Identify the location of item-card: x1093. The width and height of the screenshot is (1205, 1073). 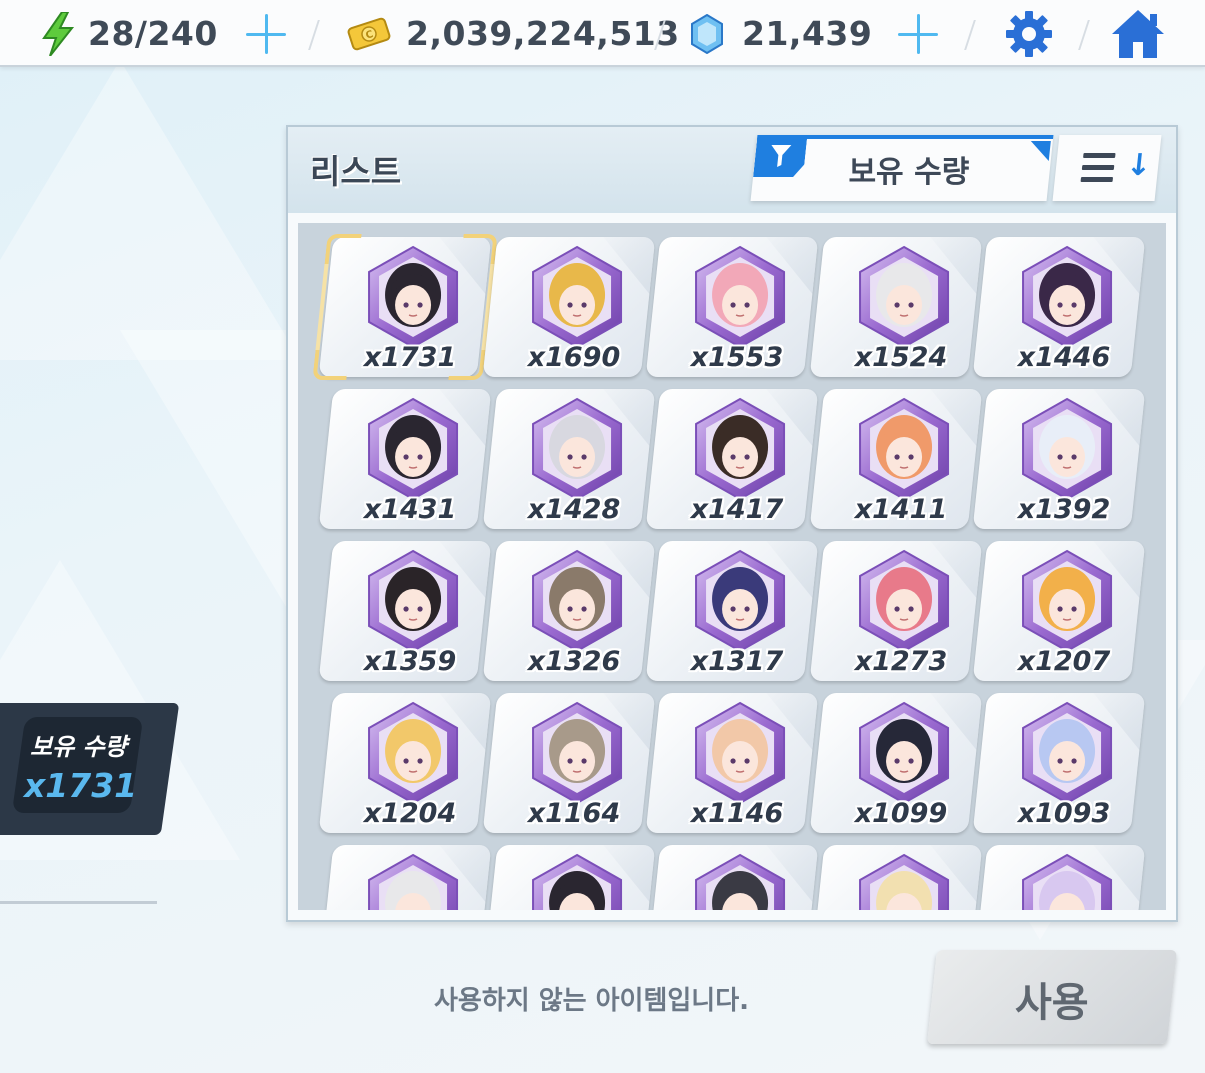
(1059, 763).